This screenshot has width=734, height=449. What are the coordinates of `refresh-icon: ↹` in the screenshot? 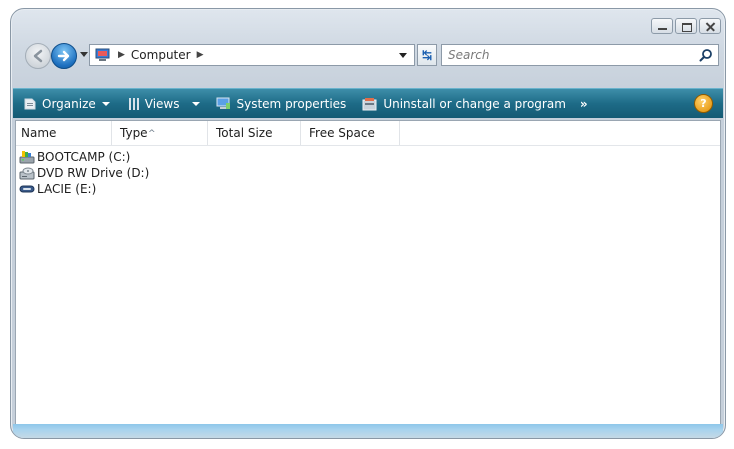 It's located at (427, 55).